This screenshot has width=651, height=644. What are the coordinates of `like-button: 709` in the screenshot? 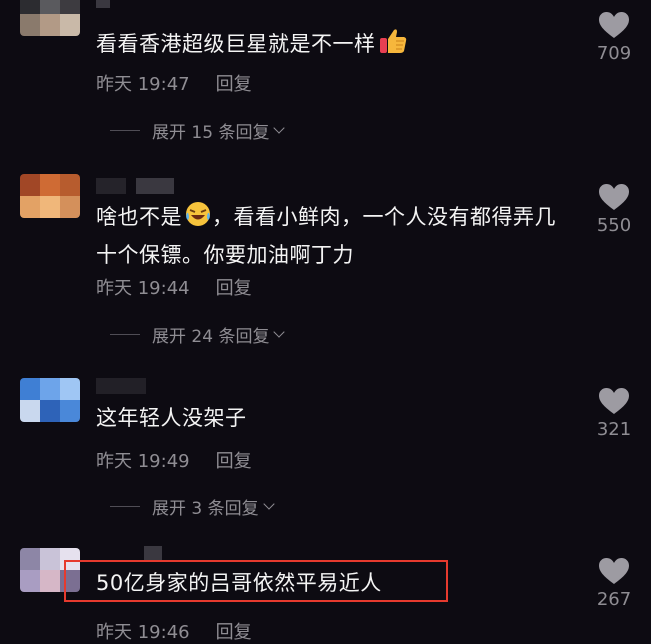 It's located at (614, 38).